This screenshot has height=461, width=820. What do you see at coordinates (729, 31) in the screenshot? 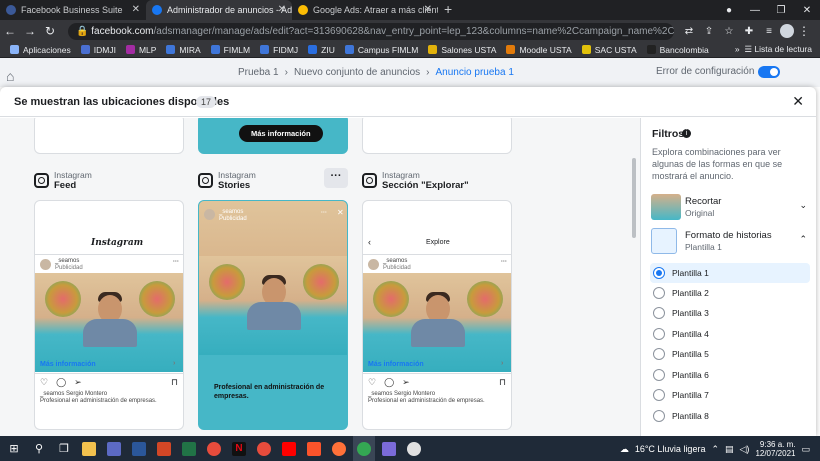
I see `star-icon: ☆` at bounding box center [729, 31].